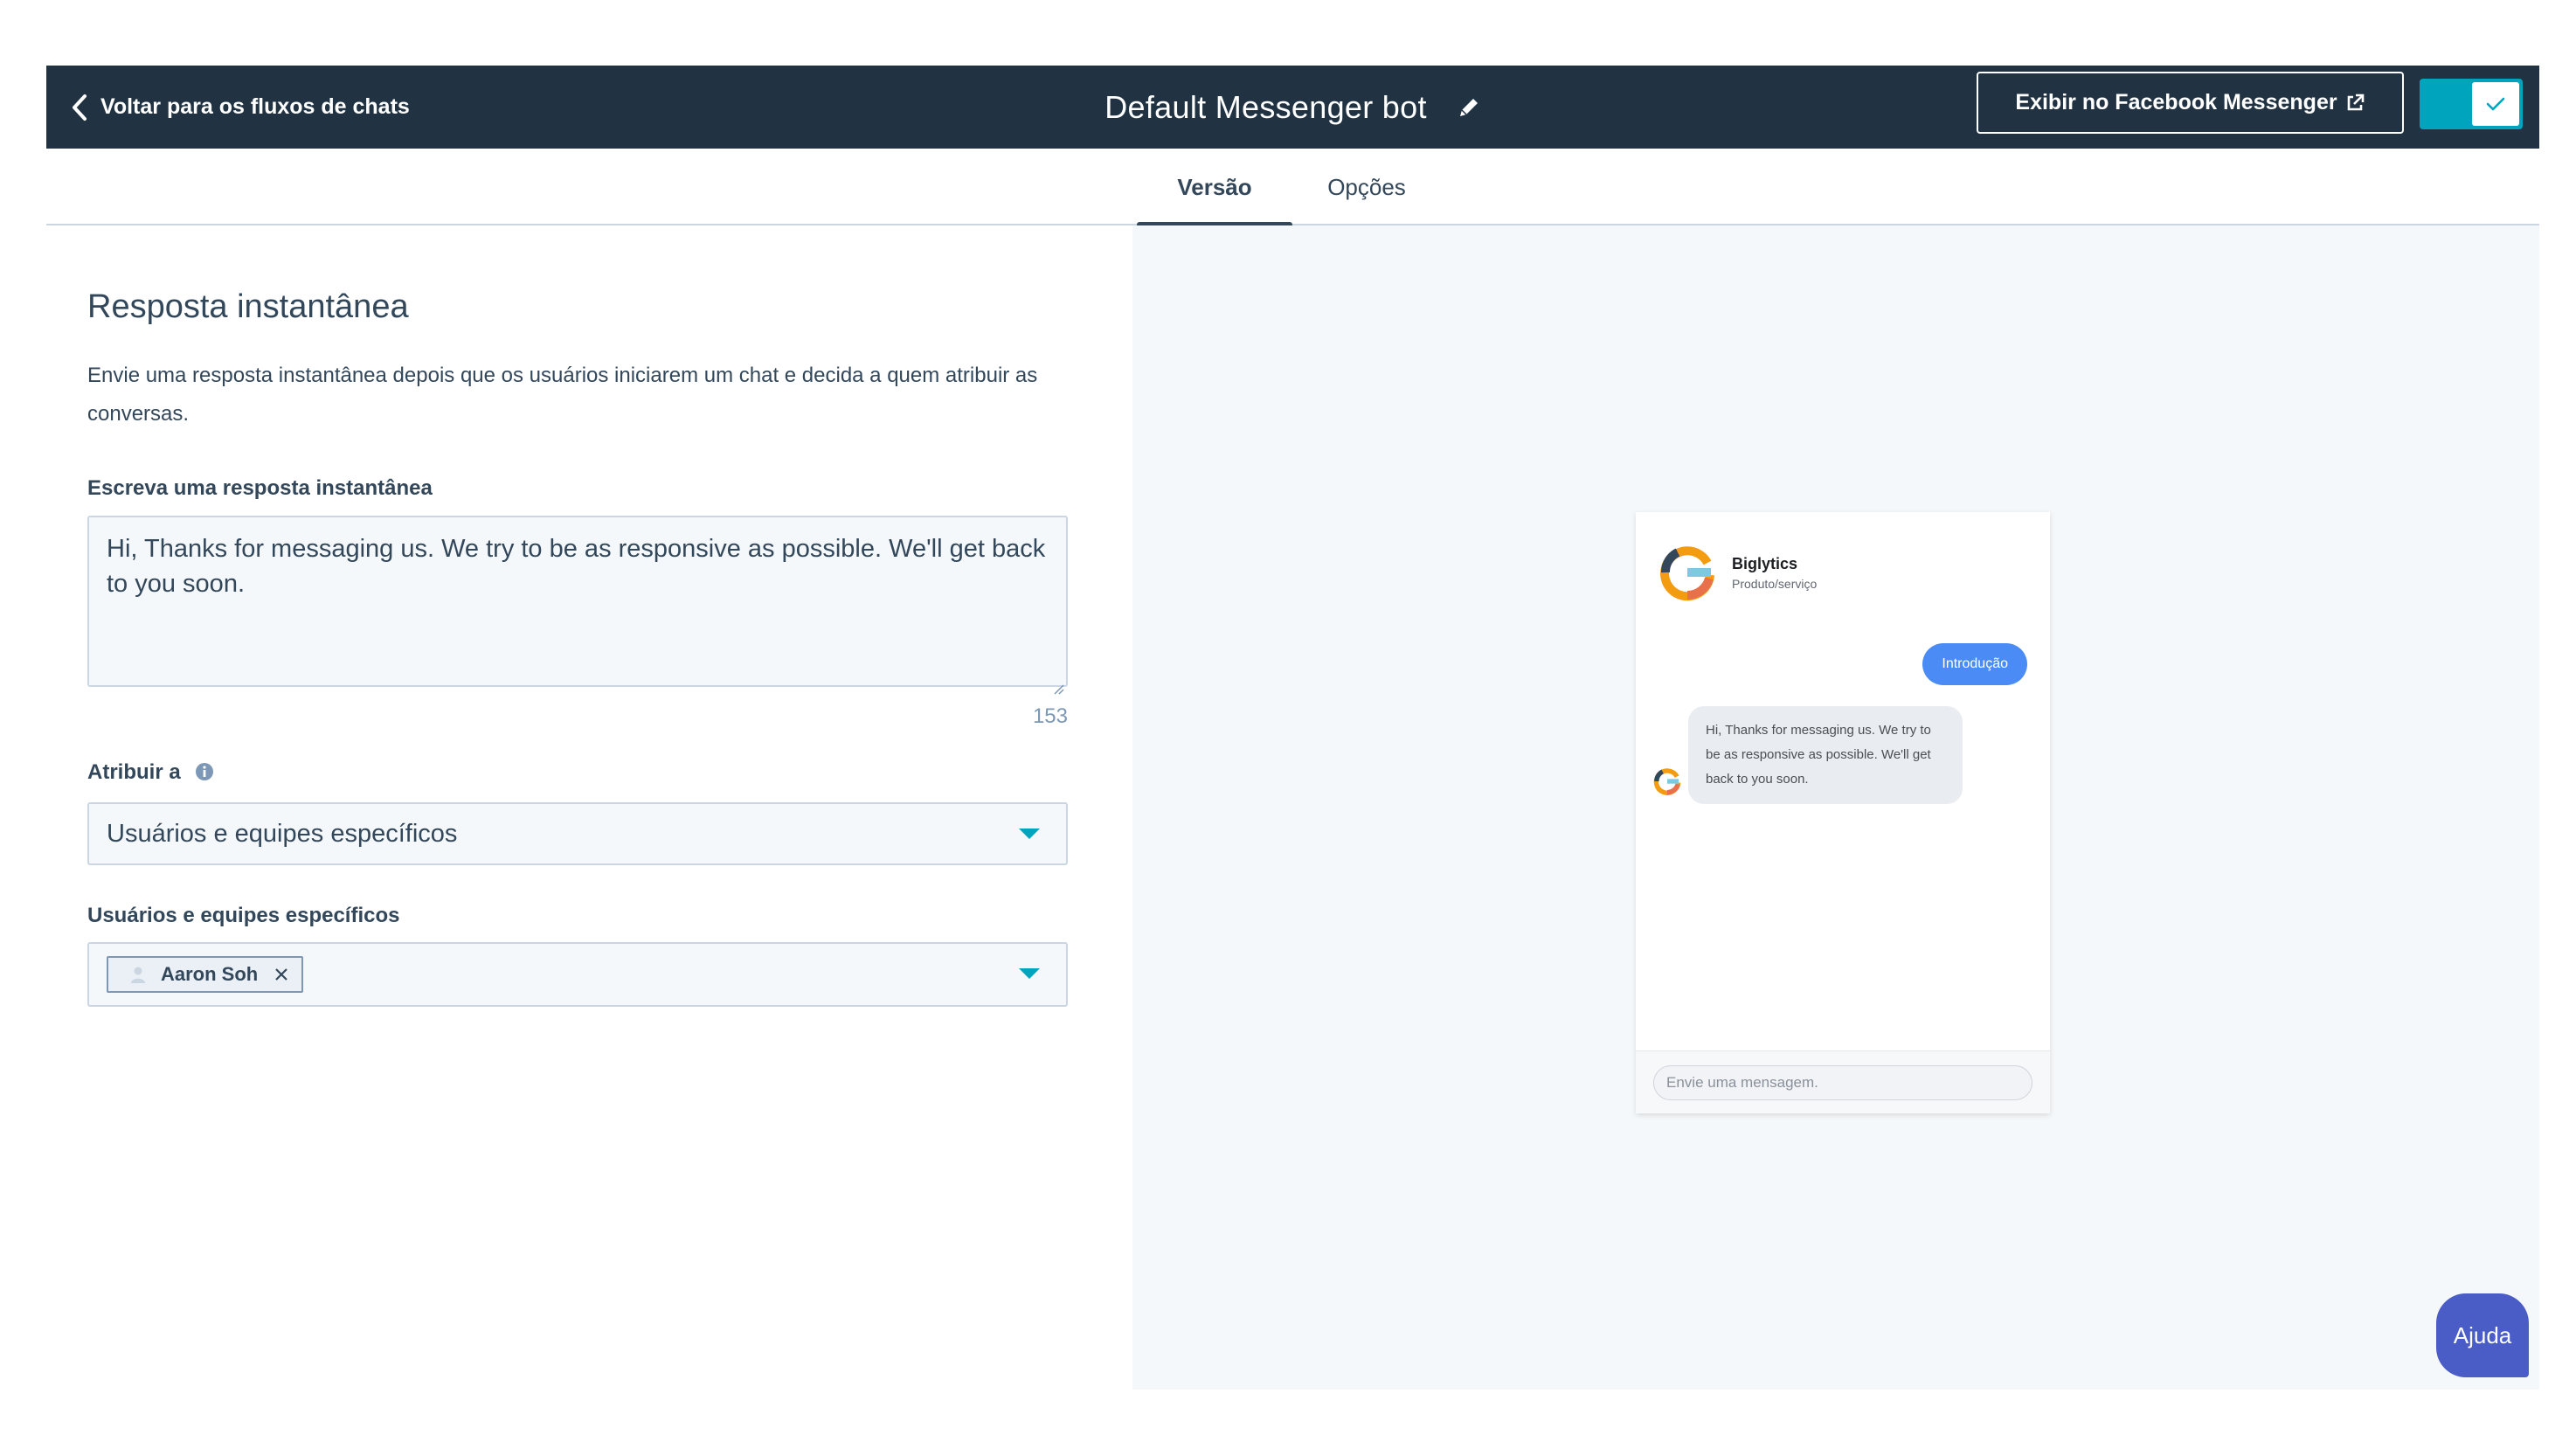 The image size is (2576, 1449). I want to click on info-icon, so click(204, 771).